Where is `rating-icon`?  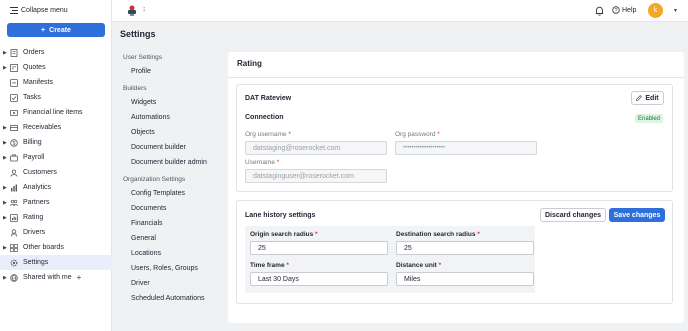 rating-icon is located at coordinates (14, 217).